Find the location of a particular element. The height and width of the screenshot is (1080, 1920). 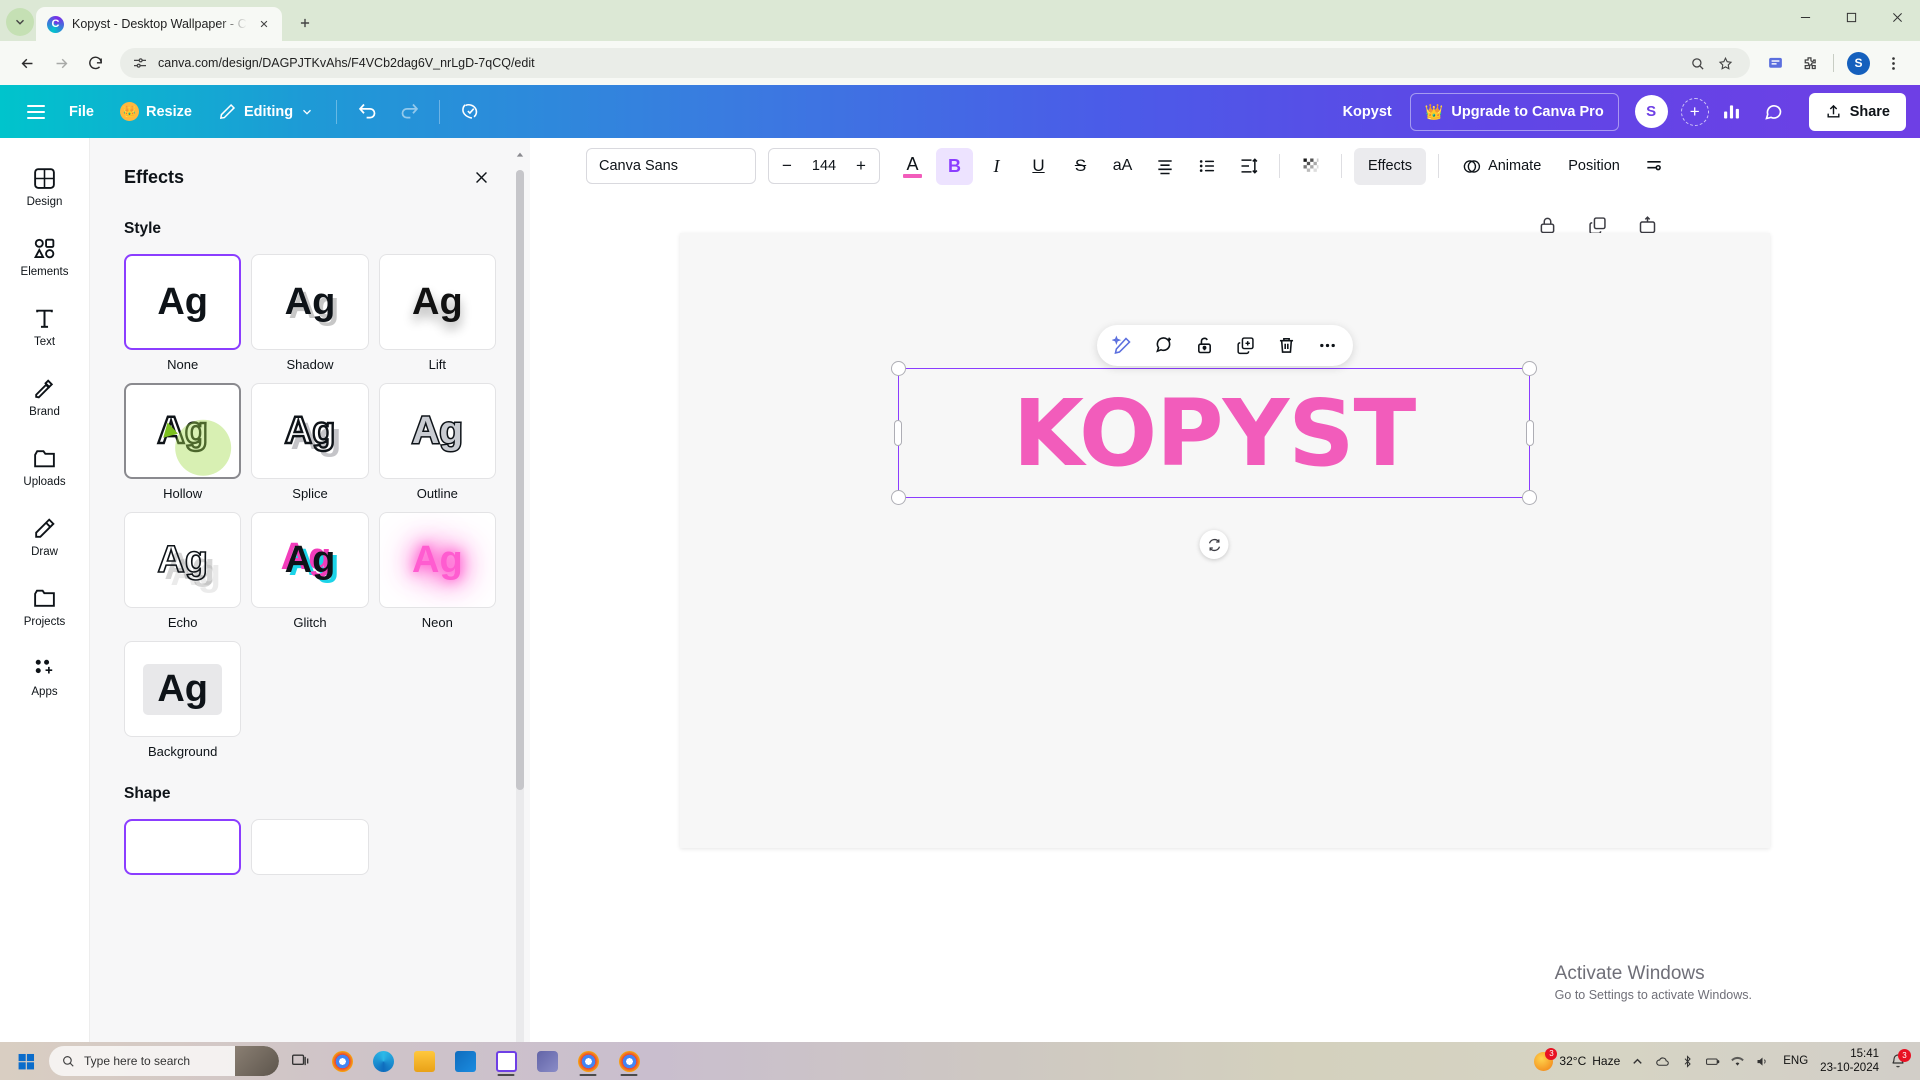

underline-button: U is located at coordinates (1038, 166).